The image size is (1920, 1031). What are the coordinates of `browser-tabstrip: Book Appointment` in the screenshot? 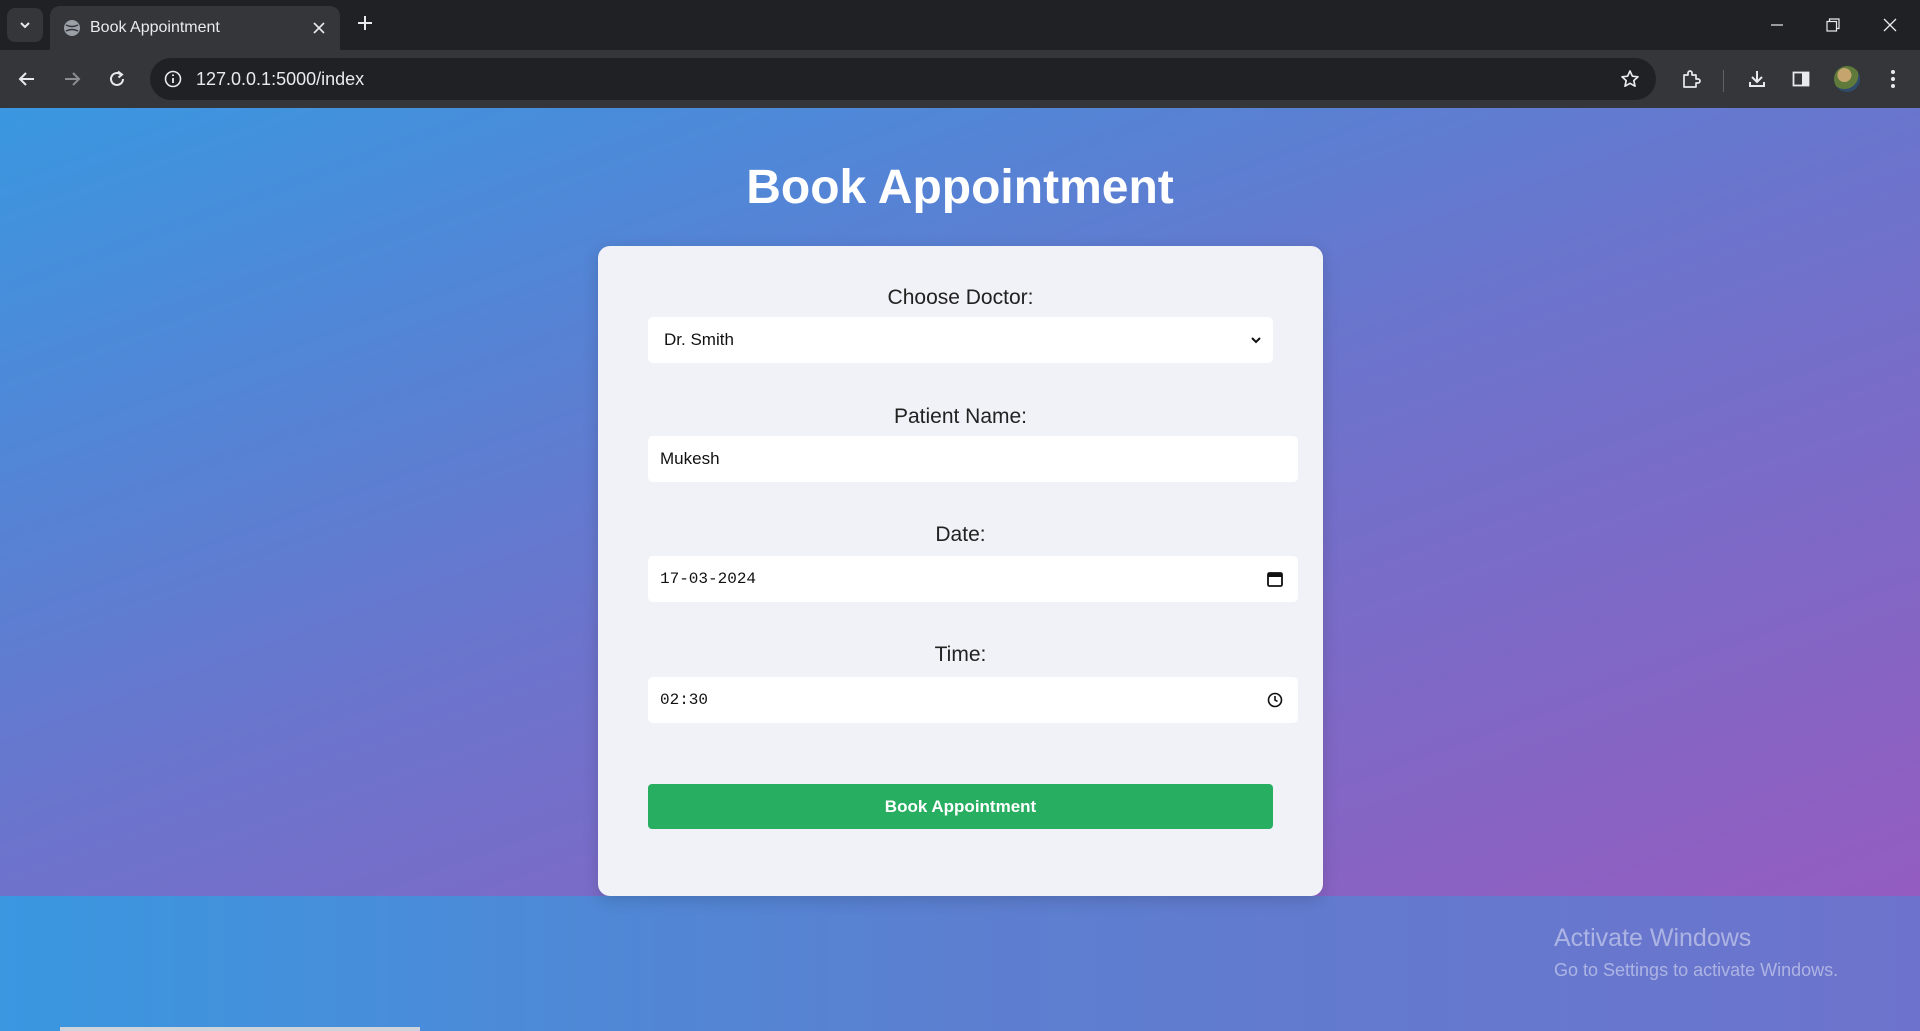 It's located at (960, 25).